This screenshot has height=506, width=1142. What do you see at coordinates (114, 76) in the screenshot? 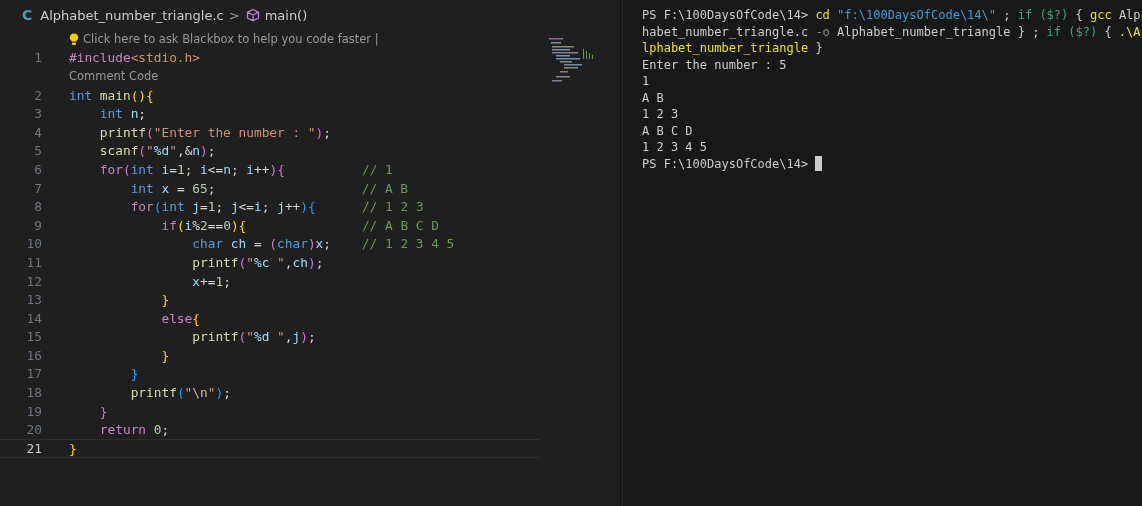
I see `code-lens-link: Comment Code` at bounding box center [114, 76].